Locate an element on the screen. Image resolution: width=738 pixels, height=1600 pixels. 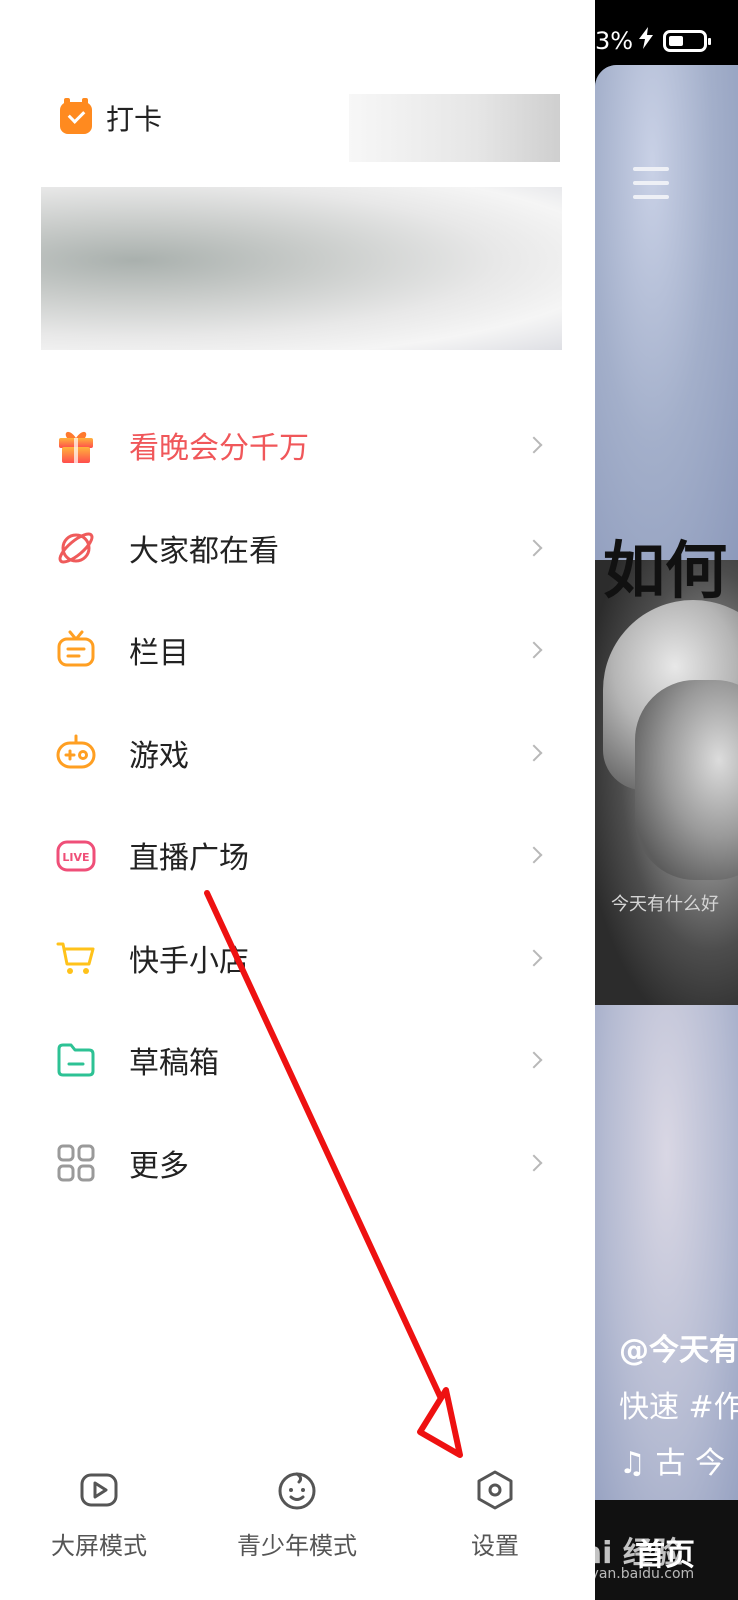
checkin-button: 打卡 is located at coordinates (111, 118).